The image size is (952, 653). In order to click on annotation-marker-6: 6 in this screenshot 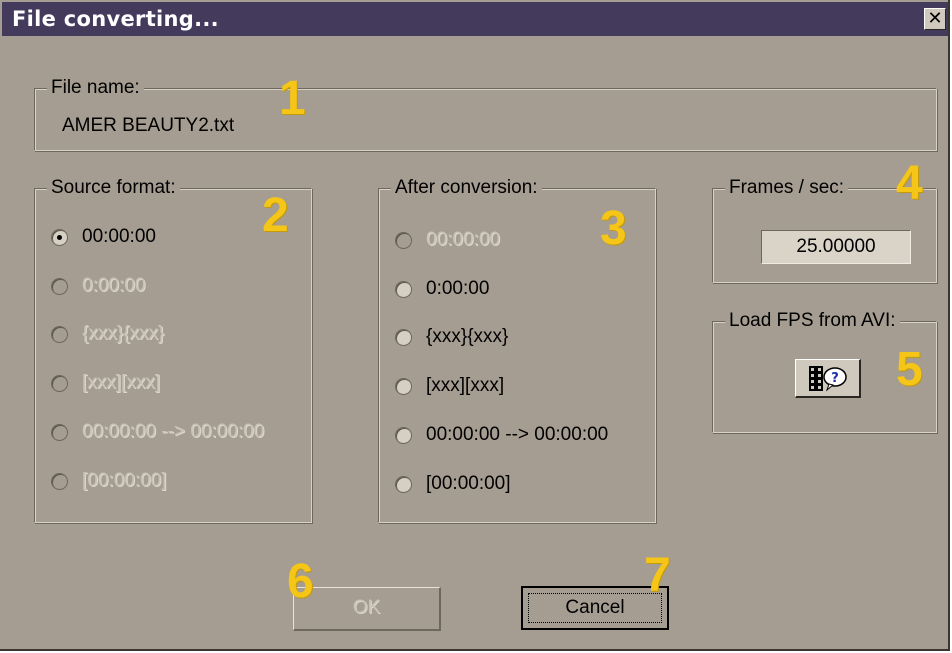, I will do `click(300, 581)`.